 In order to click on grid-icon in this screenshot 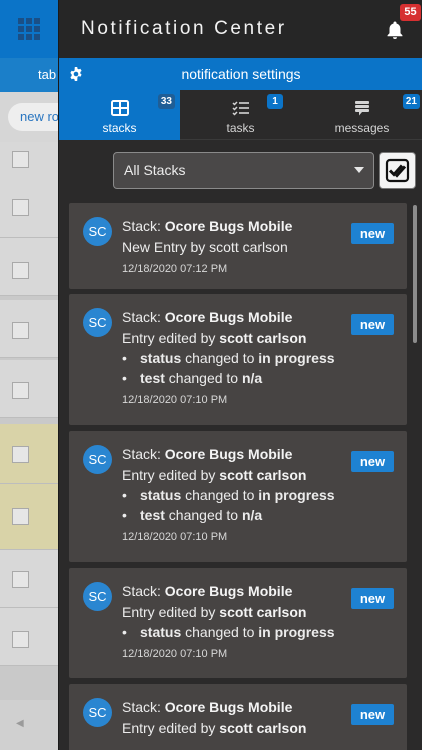, I will do `click(119, 108)`.